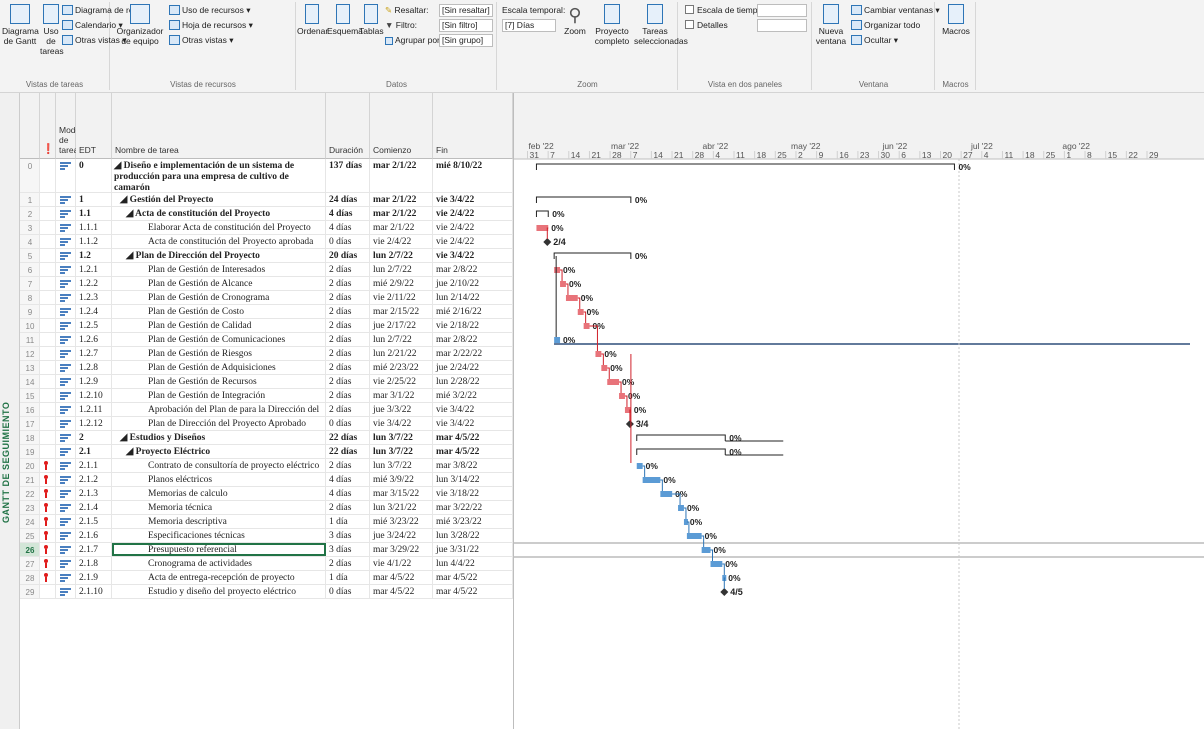 Image resolution: width=1204 pixels, height=729 pixels. Describe the element at coordinates (20, 25) in the screenshot. I see `gantt-chart-button: Diagrama de Gantt` at that location.